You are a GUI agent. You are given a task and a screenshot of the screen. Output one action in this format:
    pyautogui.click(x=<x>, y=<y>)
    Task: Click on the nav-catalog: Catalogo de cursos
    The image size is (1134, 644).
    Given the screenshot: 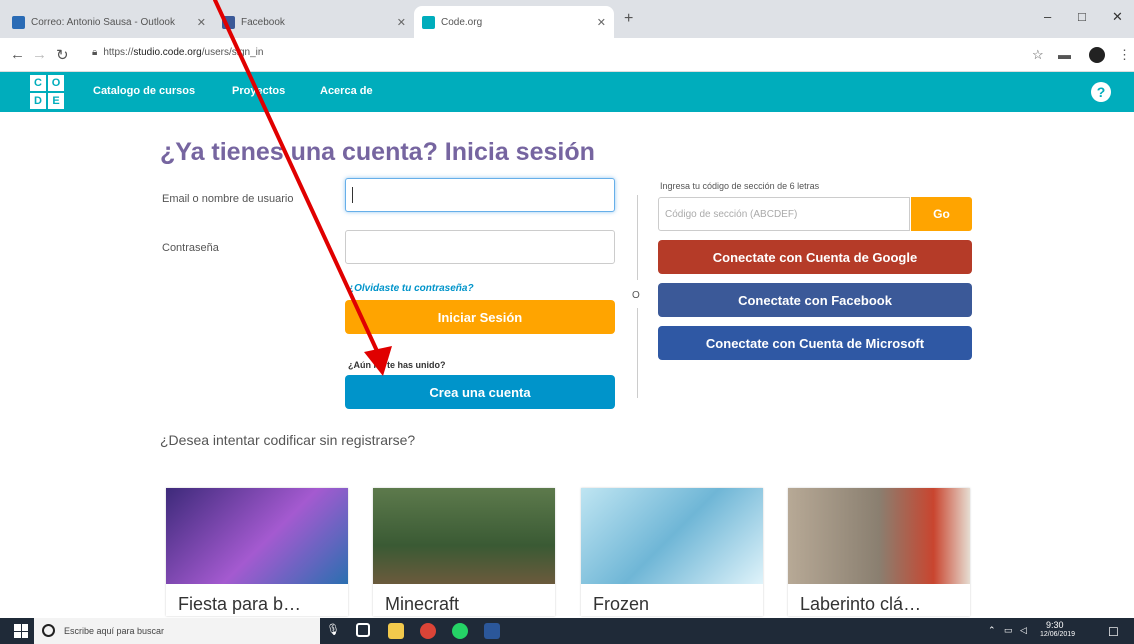 What is the action you would take?
    pyautogui.click(x=144, y=91)
    